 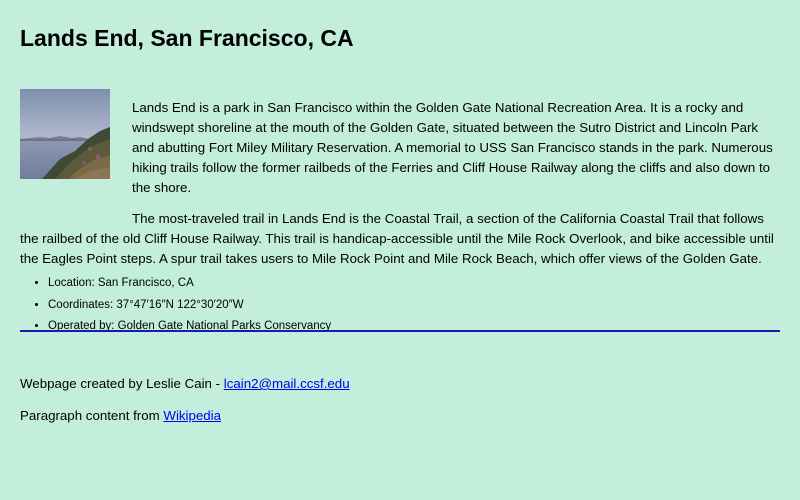 I want to click on credit-prefix: Webpage created by Leslie Cain -, so click(x=122, y=383).